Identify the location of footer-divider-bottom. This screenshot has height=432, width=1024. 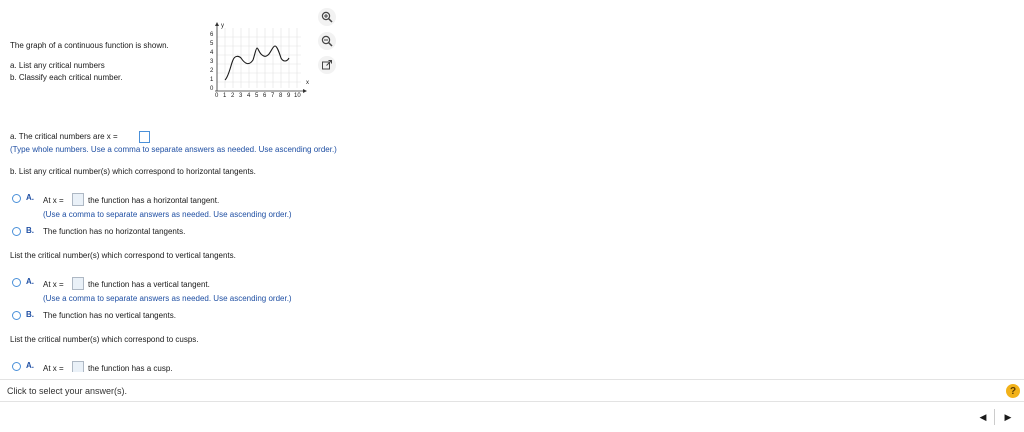
(512, 401).